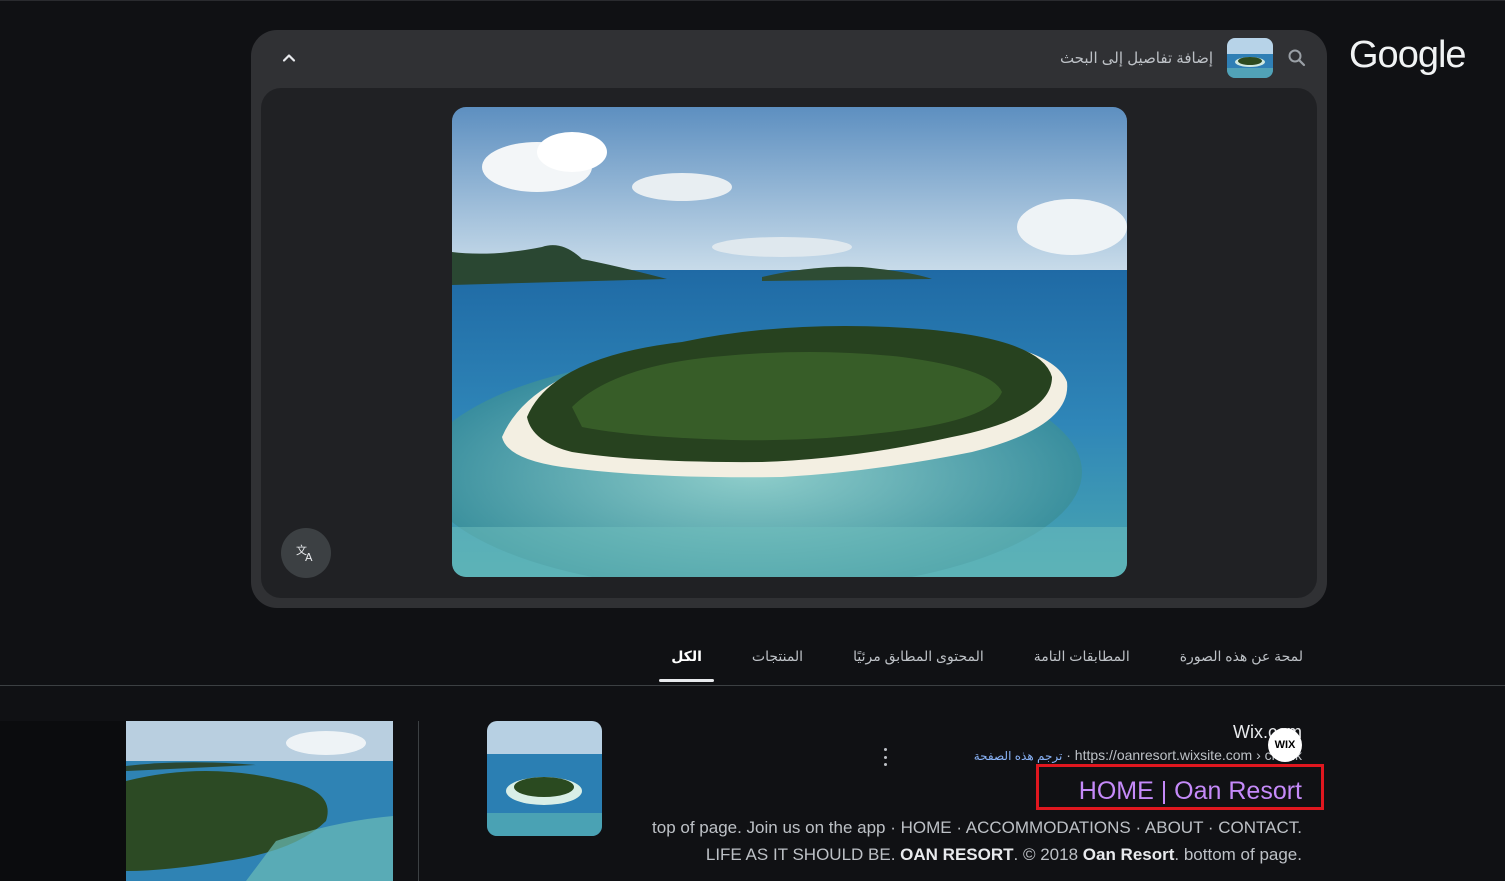  Describe the element at coordinates (259, 801) in the screenshot. I see `related-image-thumbnail` at that location.